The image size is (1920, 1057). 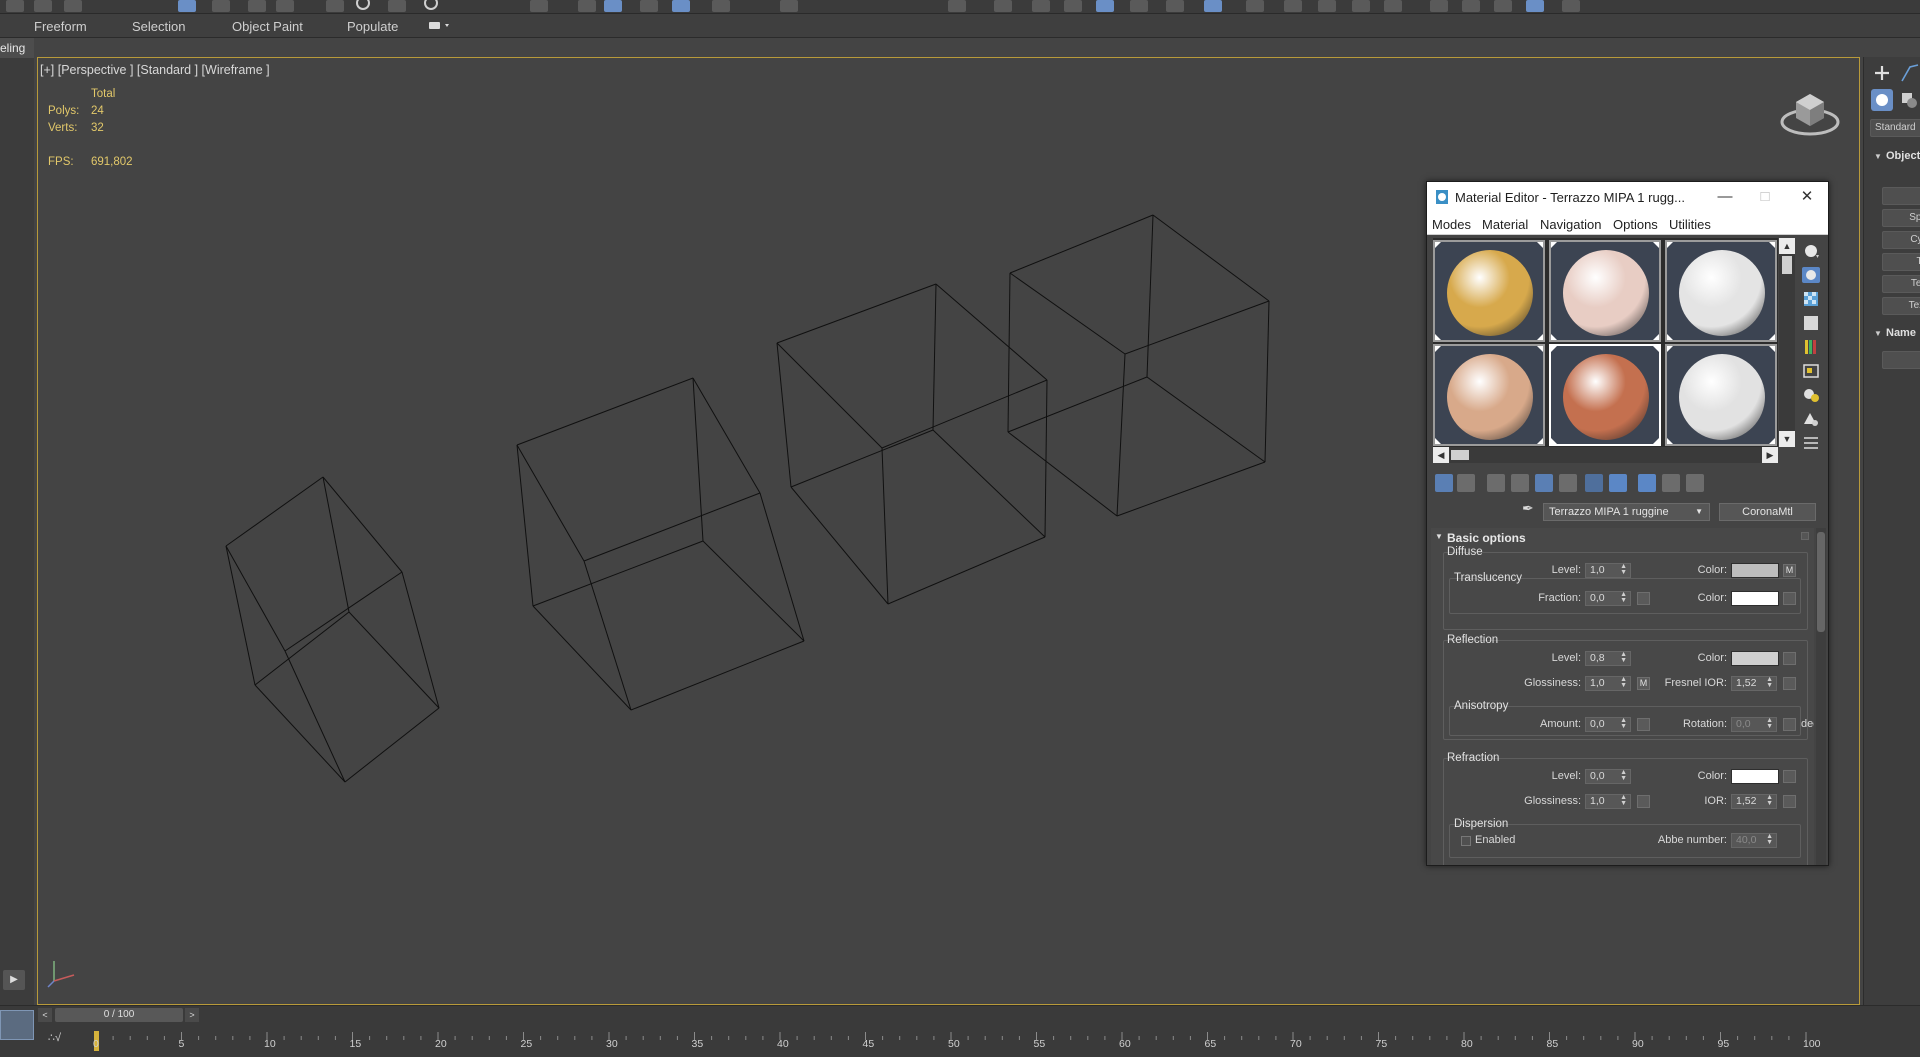 I want to click on material-type-button: CoronaMtl, so click(x=1767, y=512).